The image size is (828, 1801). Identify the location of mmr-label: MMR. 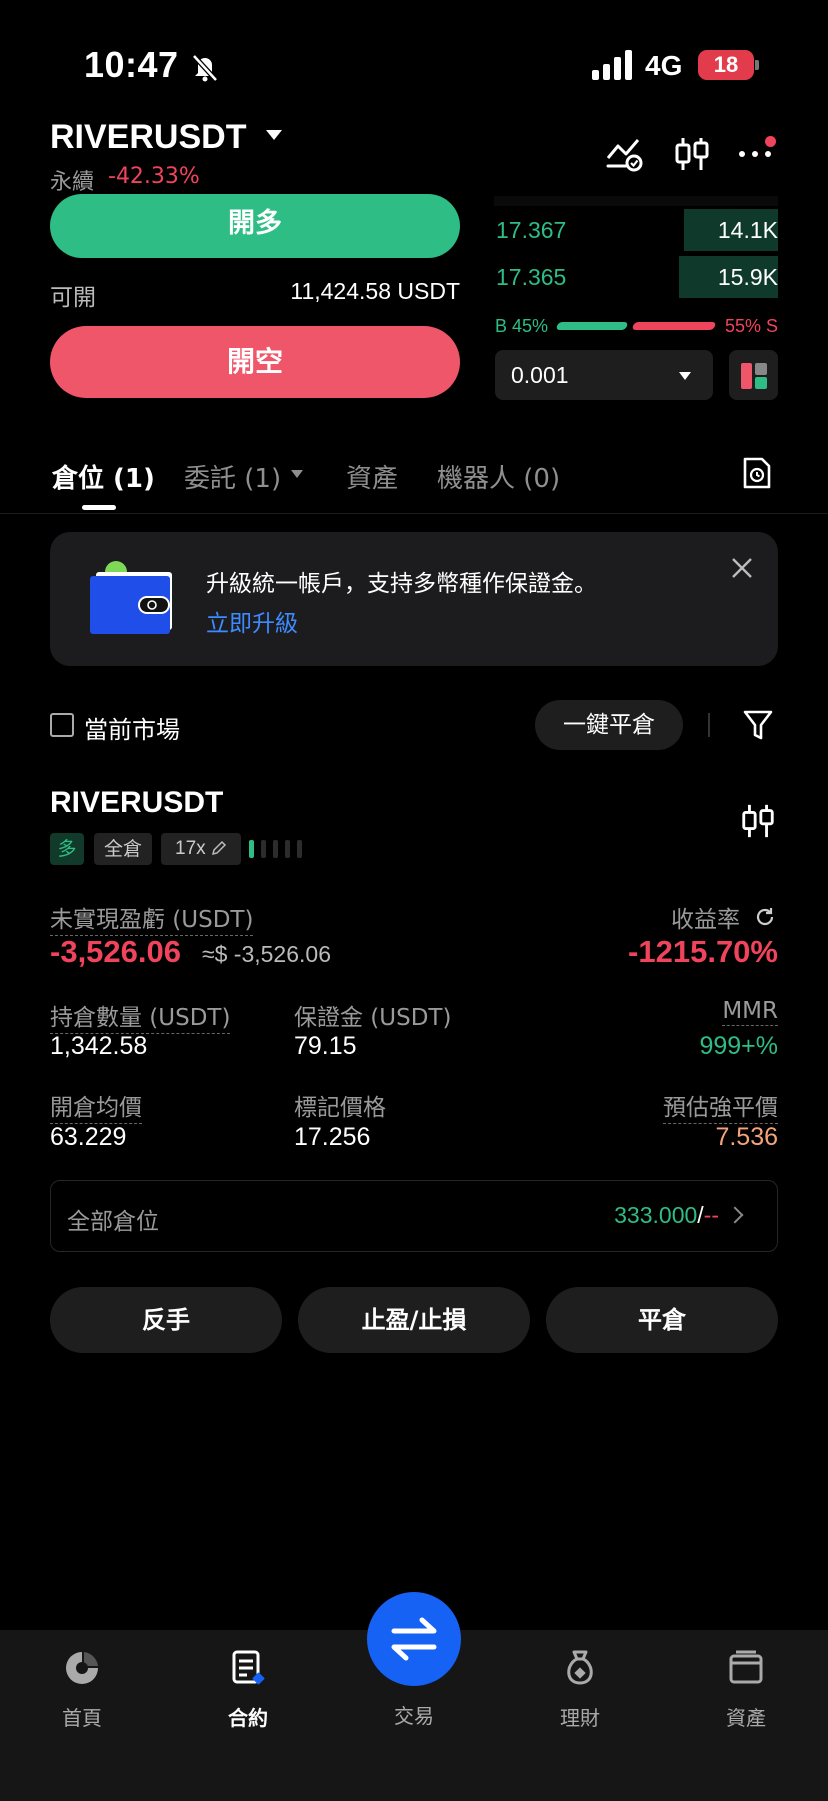
(750, 1012).